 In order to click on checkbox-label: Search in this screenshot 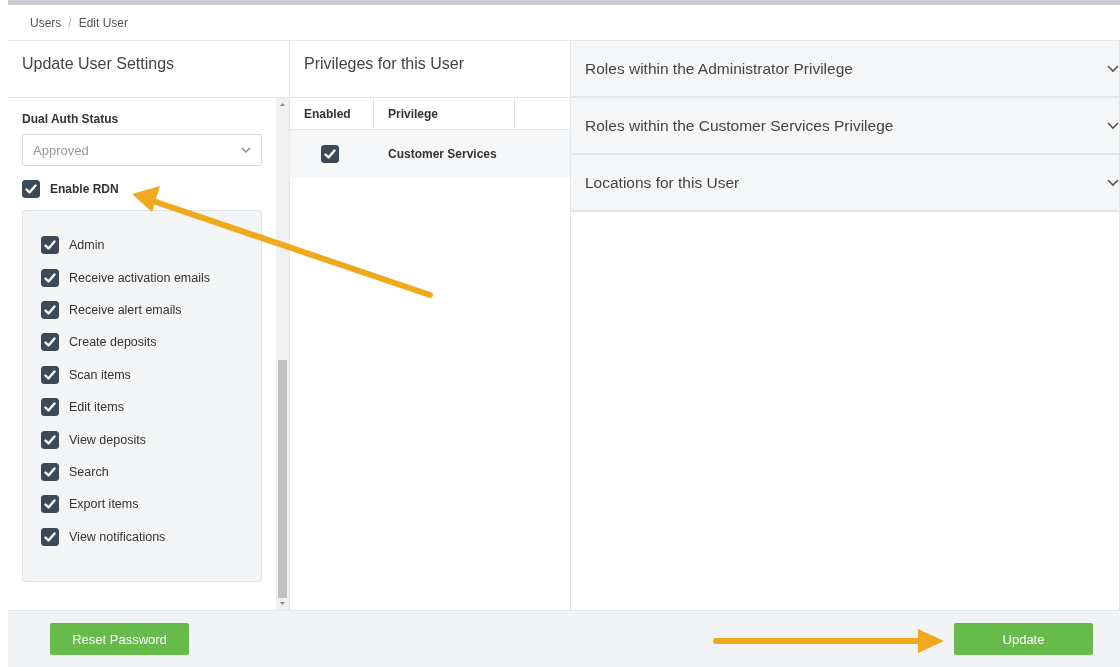, I will do `click(89, 471)`.